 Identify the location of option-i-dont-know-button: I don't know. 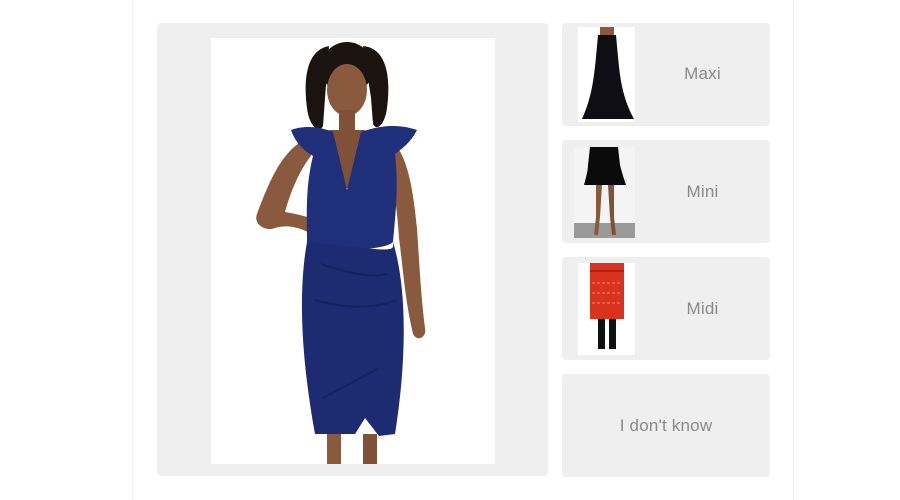
(666, 425).